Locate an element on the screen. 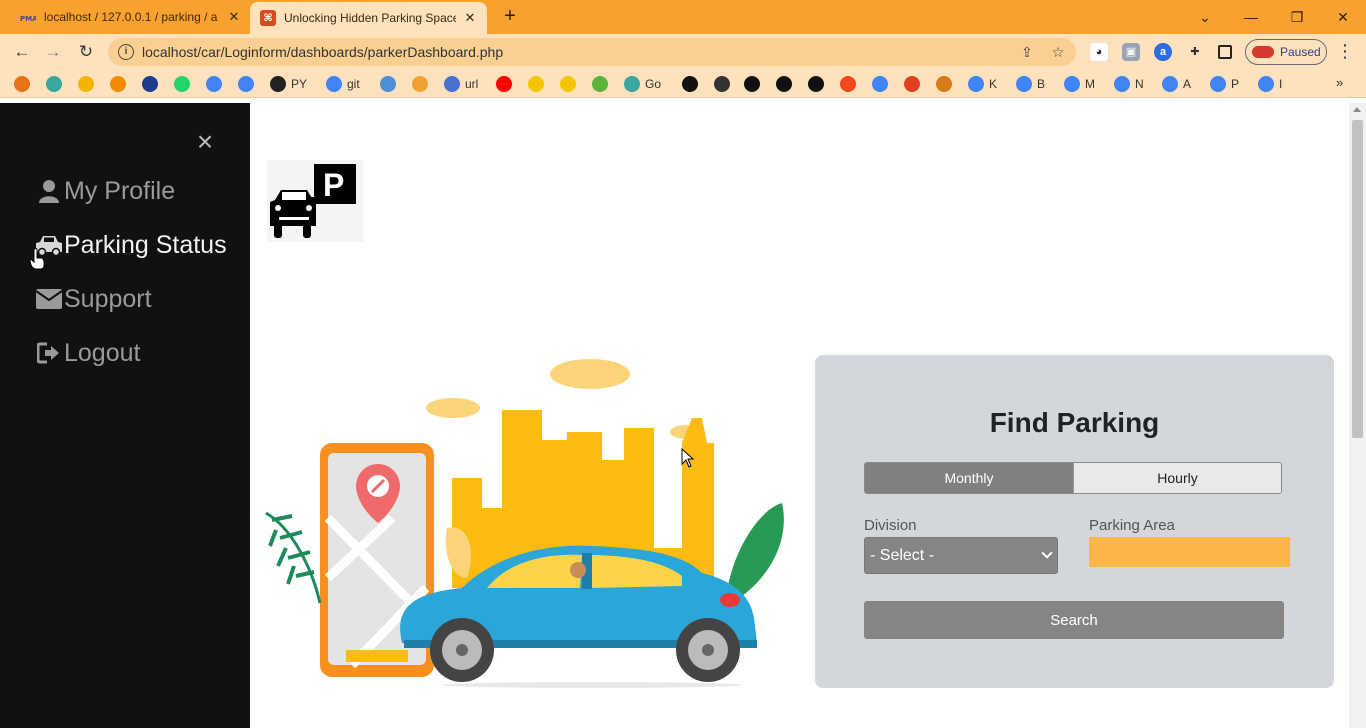  monthly-tab-button: Monthly is located at coordinates (969, 478).